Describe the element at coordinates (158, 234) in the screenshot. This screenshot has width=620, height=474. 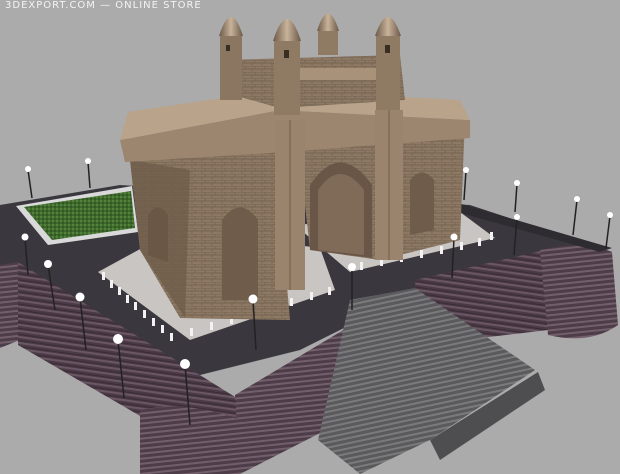
I see `left-side-window` at that location.